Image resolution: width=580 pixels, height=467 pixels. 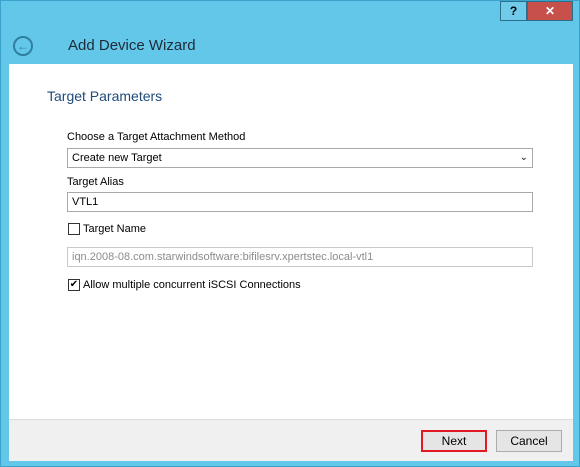 I want to click on chevron-down-icon: ⌄, so click(x=523, y=157).